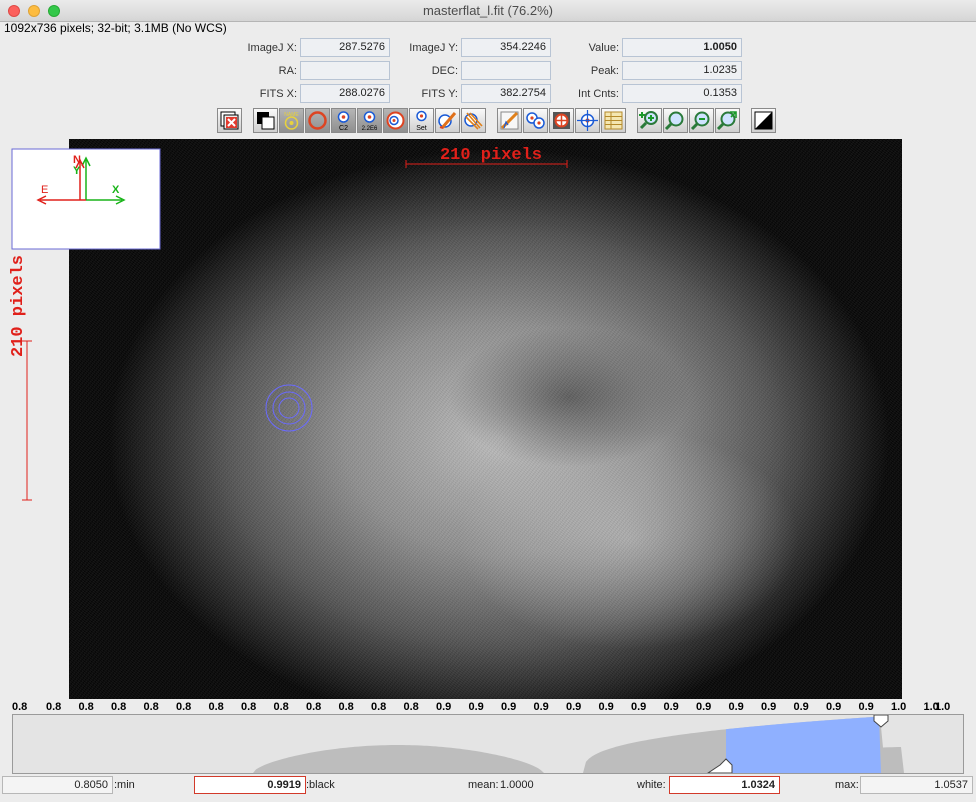  I want to click on broom-clear-button, so click(473, 120).